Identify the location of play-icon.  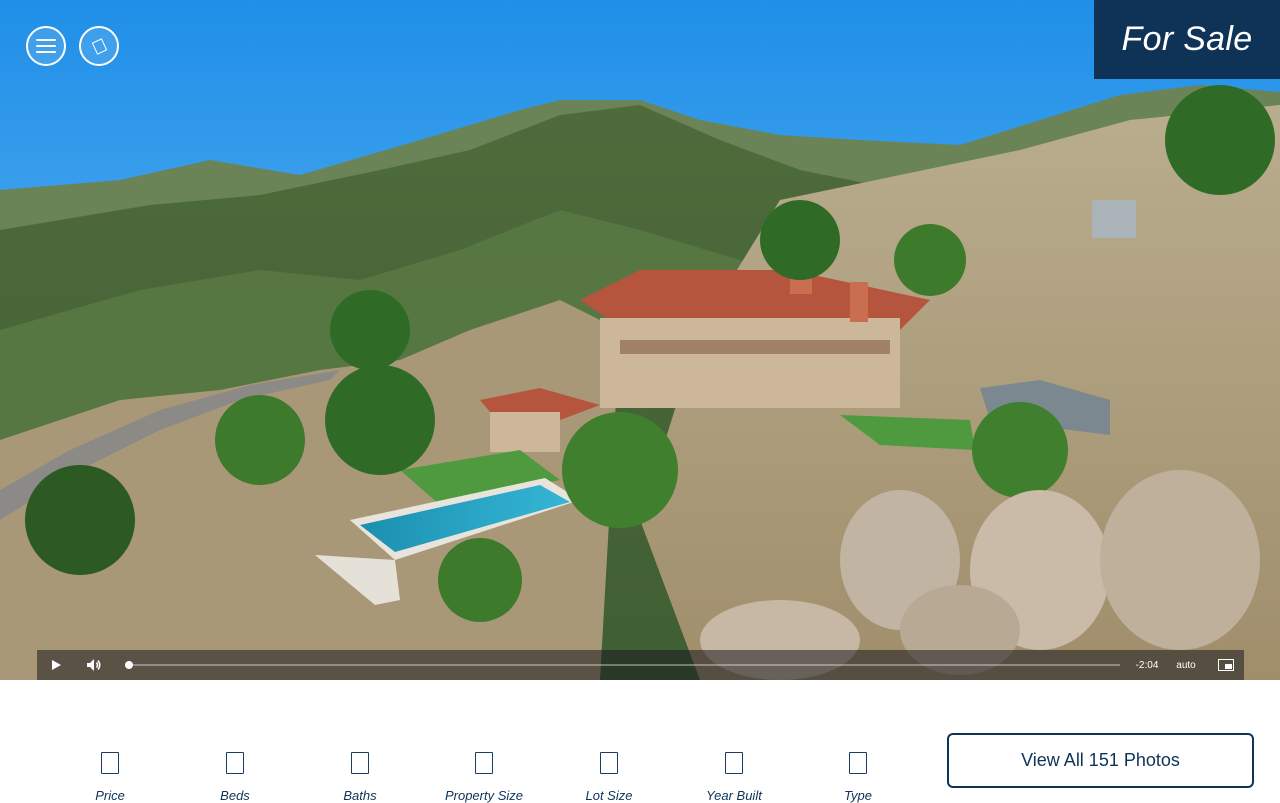
(56, 665).